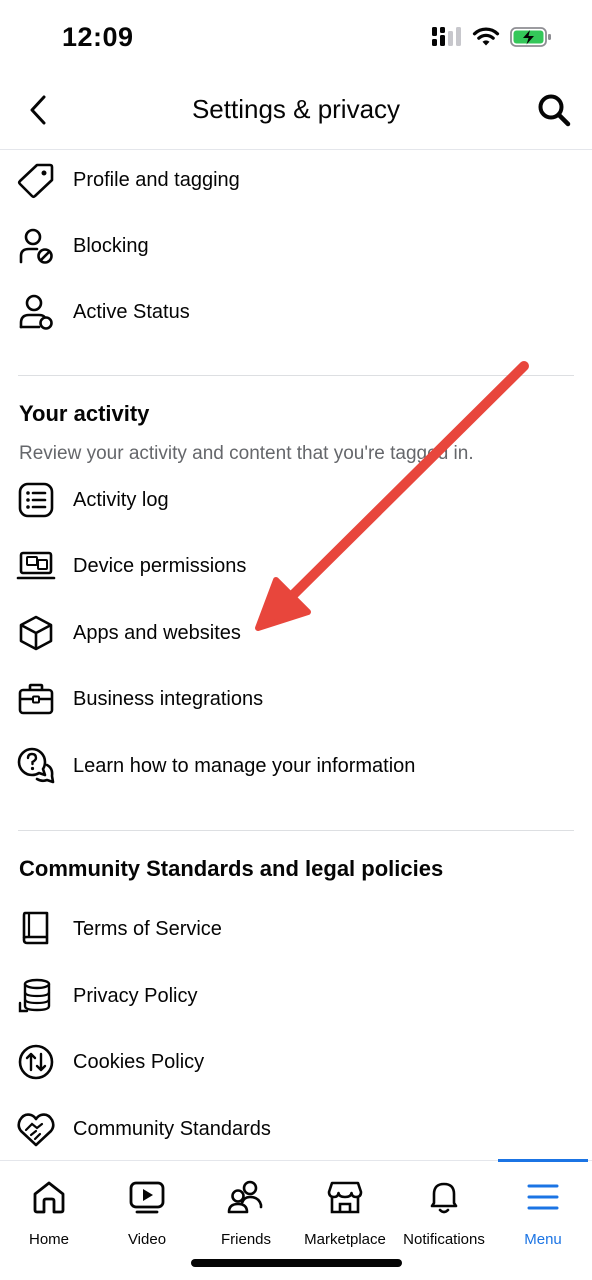  Describe the element at coordinates (246, 1197) in the screenshot. I see `friends-icon` at that location.